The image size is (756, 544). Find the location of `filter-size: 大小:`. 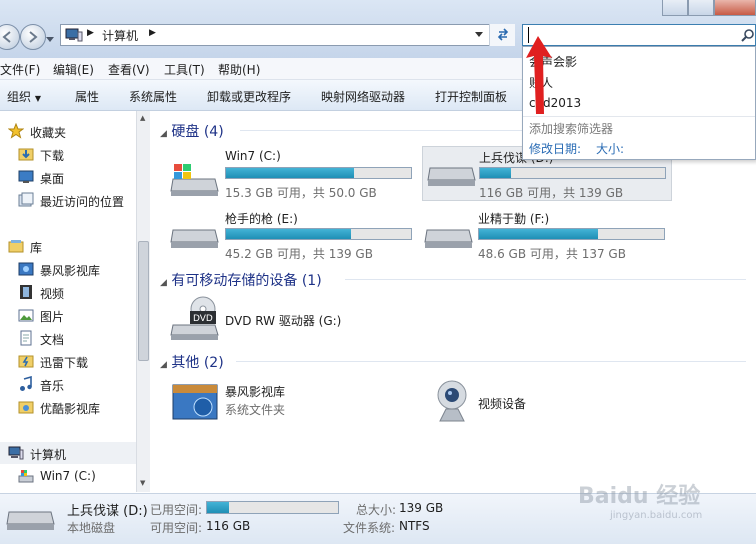

filter-size: 大小: is located at coordinates (610, 148).